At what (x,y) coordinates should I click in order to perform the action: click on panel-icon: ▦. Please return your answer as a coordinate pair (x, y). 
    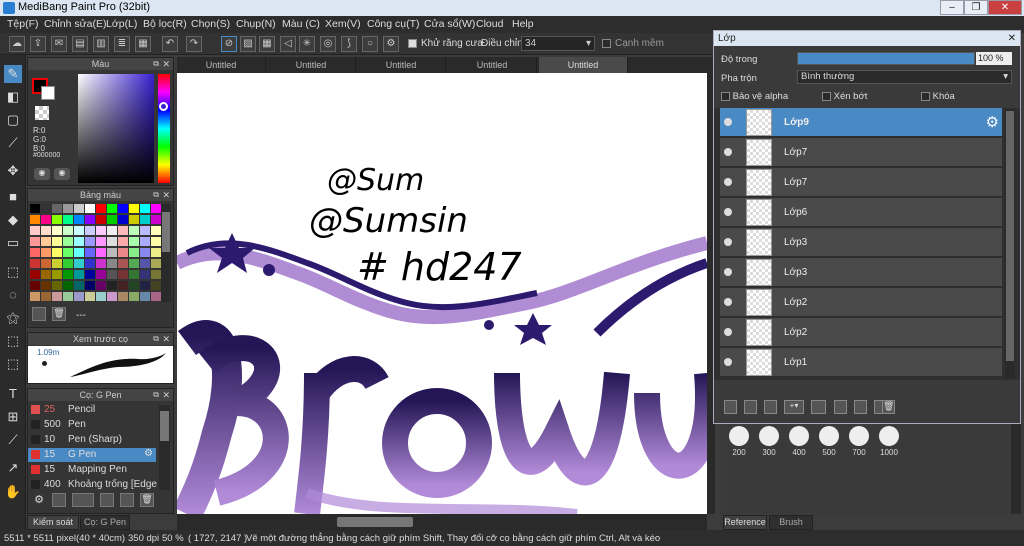
    Looking at the image, I should click on (143, 44).